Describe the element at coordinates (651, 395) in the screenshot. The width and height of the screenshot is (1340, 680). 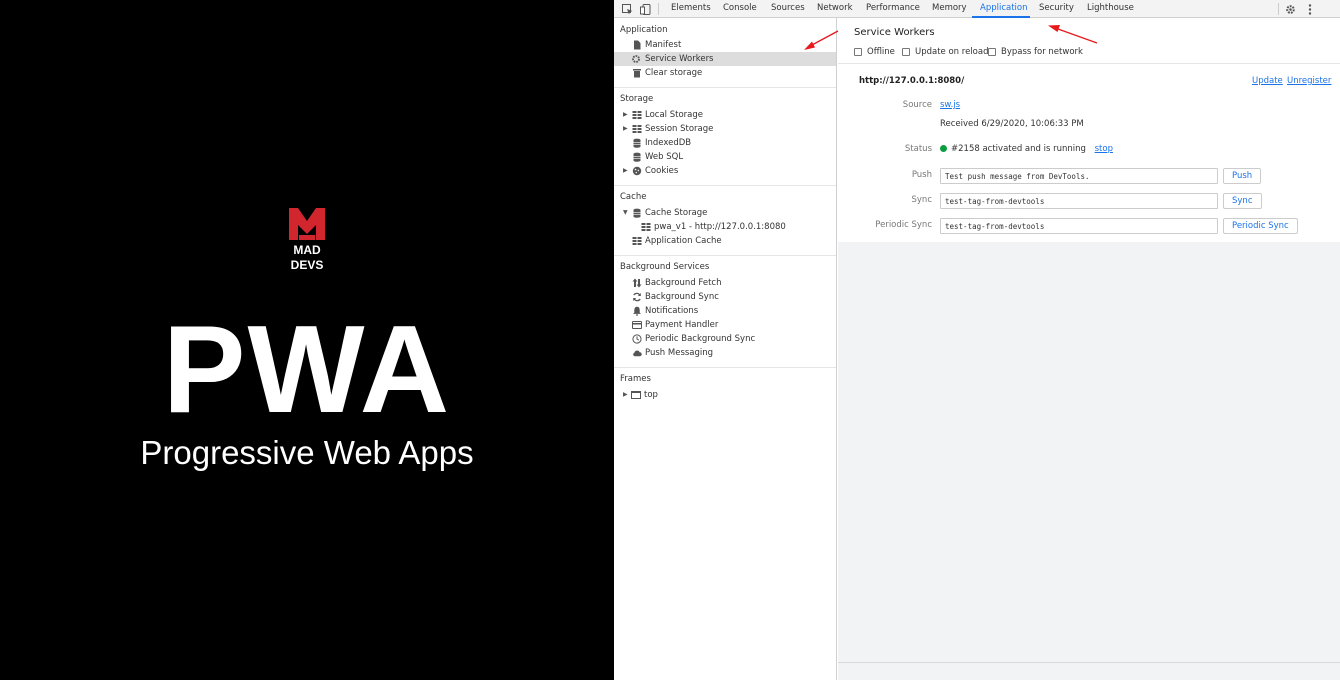
I see `sidebar-item-label: top` at that location.